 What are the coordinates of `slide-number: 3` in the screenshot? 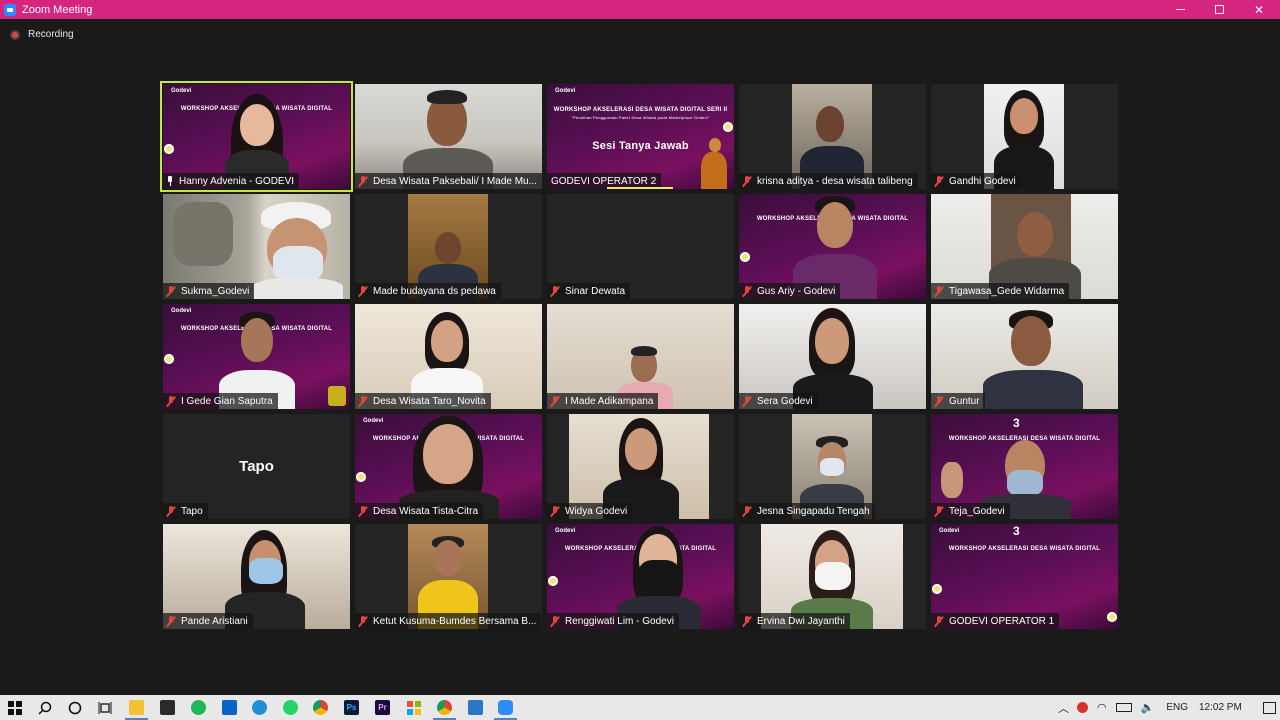 It's located at (1016, 423).